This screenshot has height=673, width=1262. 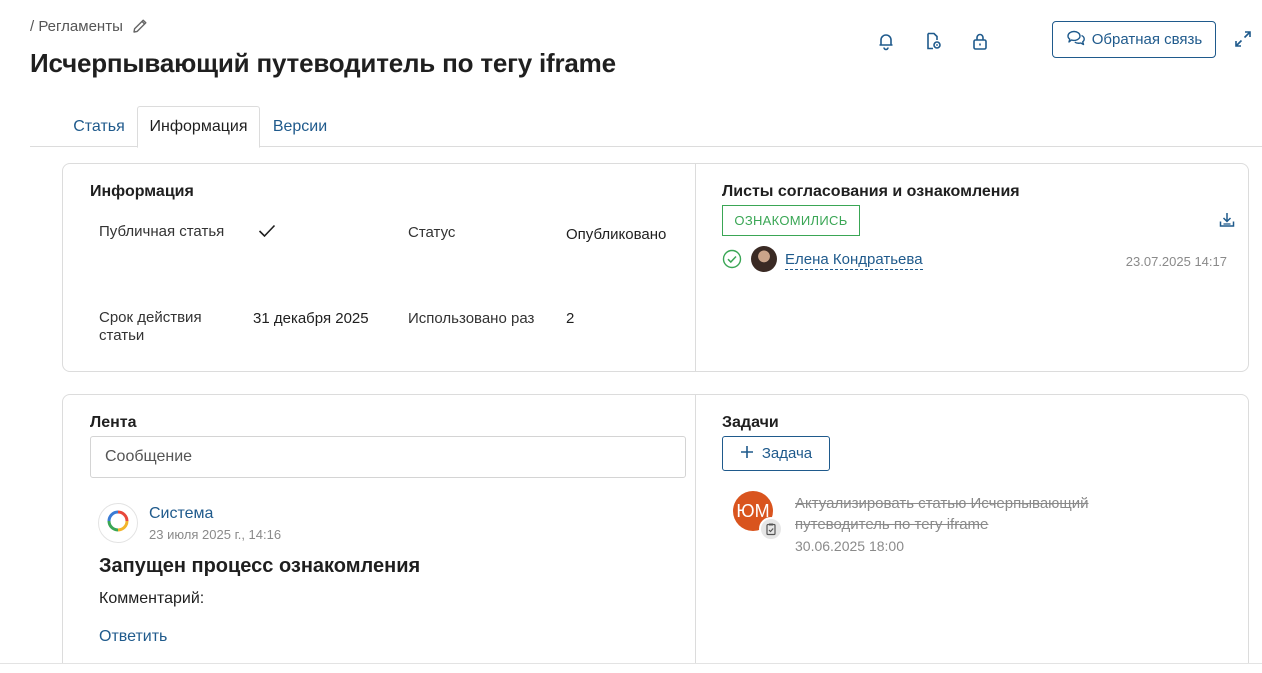 I want to click on tab-information: Информация, so click(x=198, y=127).